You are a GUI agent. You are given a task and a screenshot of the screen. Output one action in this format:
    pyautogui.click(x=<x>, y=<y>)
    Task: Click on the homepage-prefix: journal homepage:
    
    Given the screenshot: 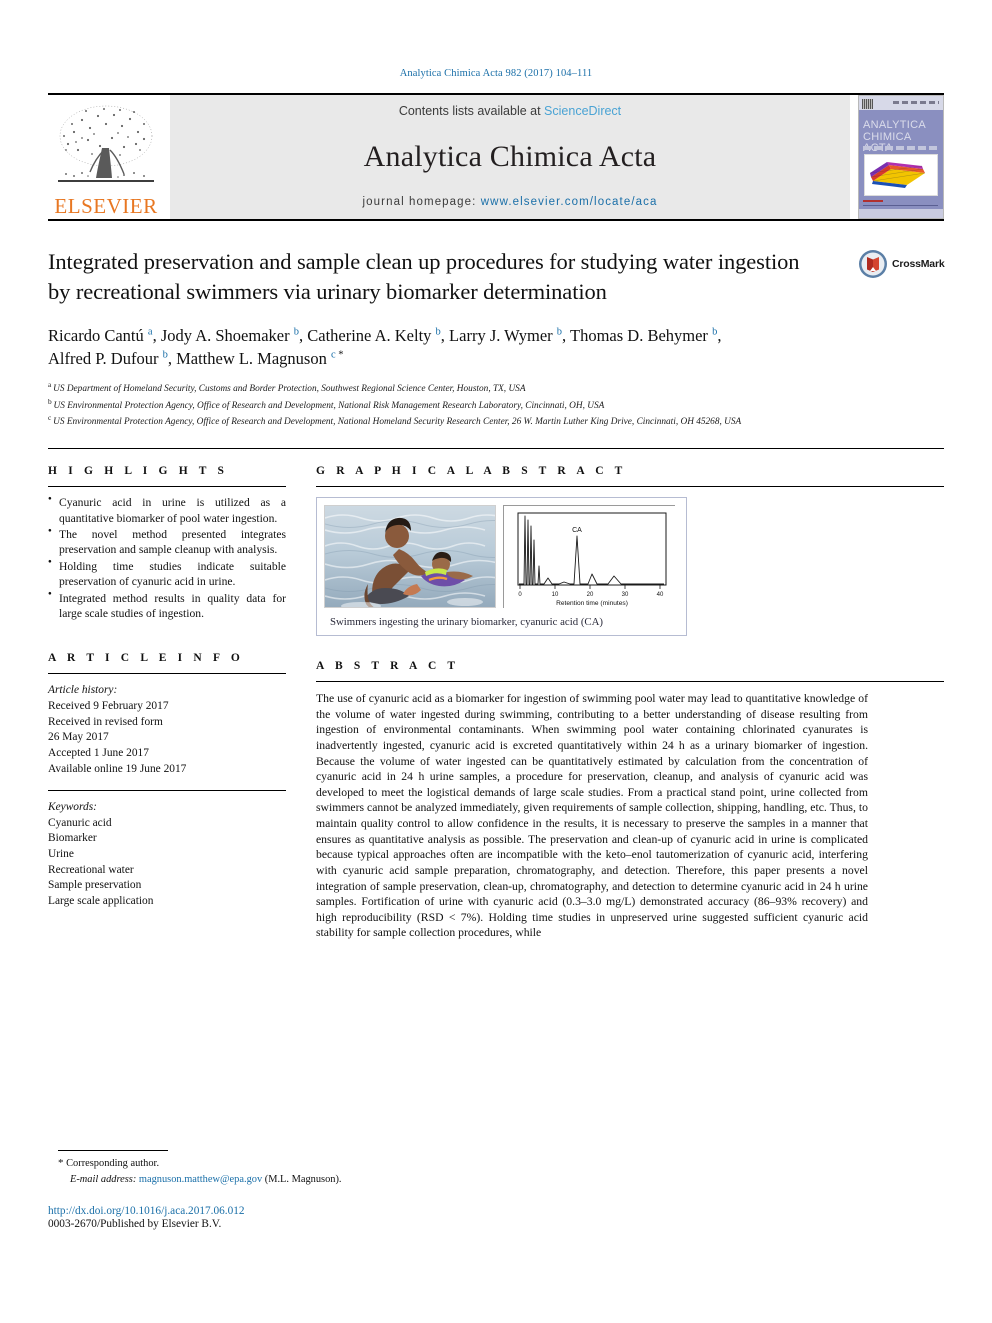 What is the action you would take?
    pyautogui.click(x=421, y=202)
    